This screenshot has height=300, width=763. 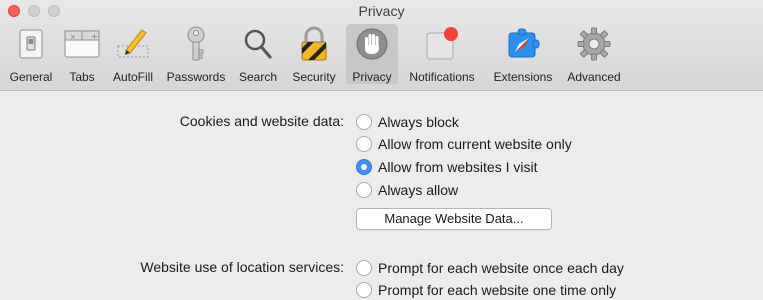 What do you see at coordinates (31, 43) in the screenshot?
I see `general-switch-icon` at bounding box center [31, 43].